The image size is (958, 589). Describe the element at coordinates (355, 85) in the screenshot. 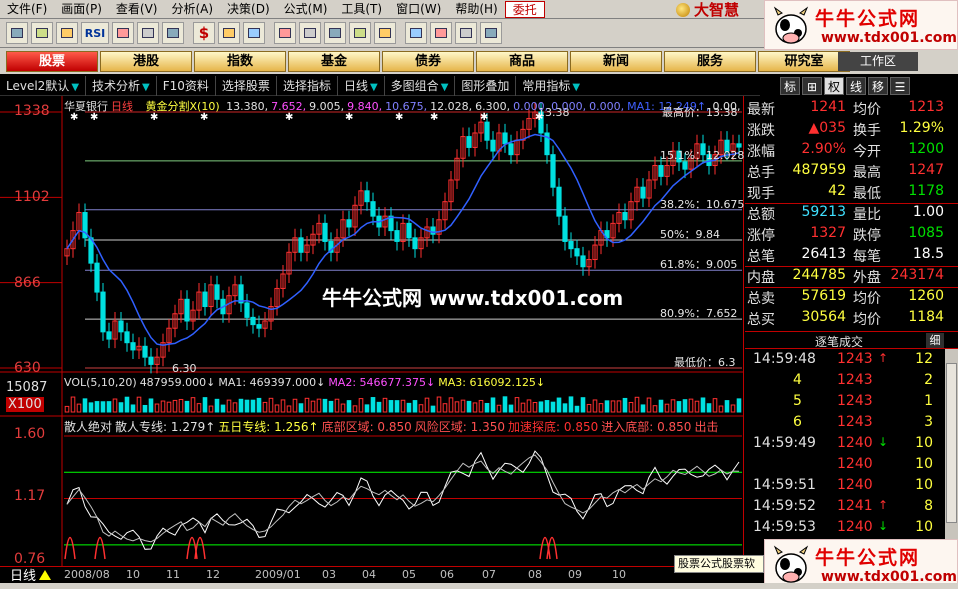

I see `func-item-label: 日线` at that location.